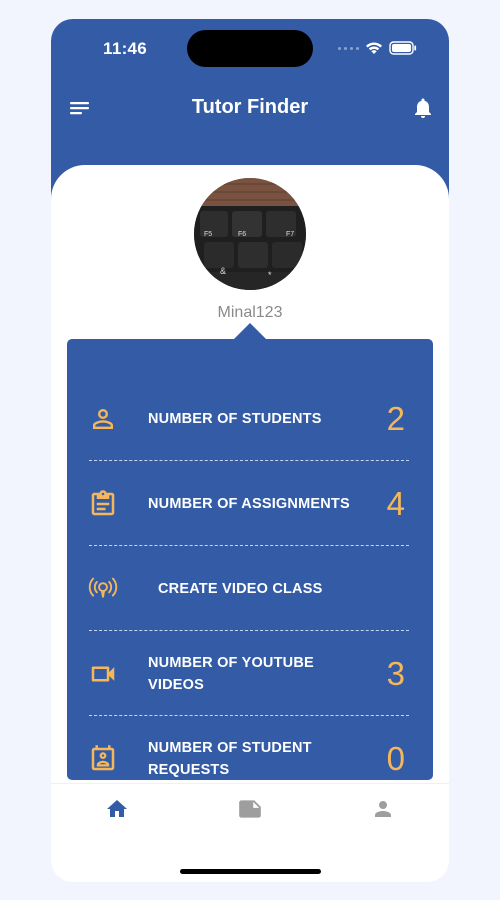 The width and height of the screenshot is (500, 900). Describe the element at coordinates (235, 418) in the screenshot. I see `stat-label: NUMBER OF STUDENTS` at that location.